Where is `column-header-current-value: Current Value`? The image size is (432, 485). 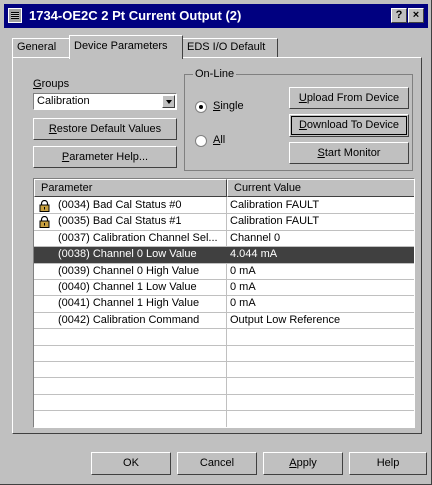
column-header-current-value: Current Value is located at coordinates (320, 188).